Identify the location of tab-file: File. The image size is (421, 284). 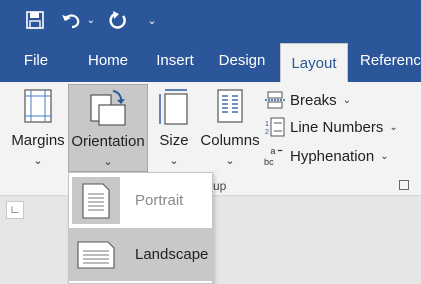
(36, 61).